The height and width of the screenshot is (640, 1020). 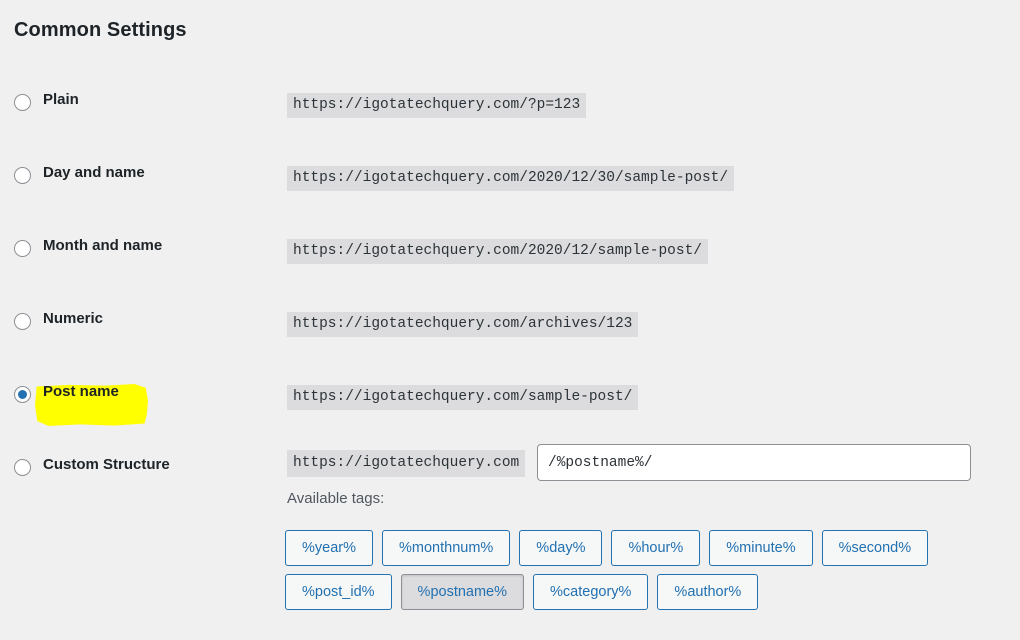 What do you see at coordinates (22, 175) in the screenshot?
I see `radio-day-and-name` at bounding box center [22, 175].